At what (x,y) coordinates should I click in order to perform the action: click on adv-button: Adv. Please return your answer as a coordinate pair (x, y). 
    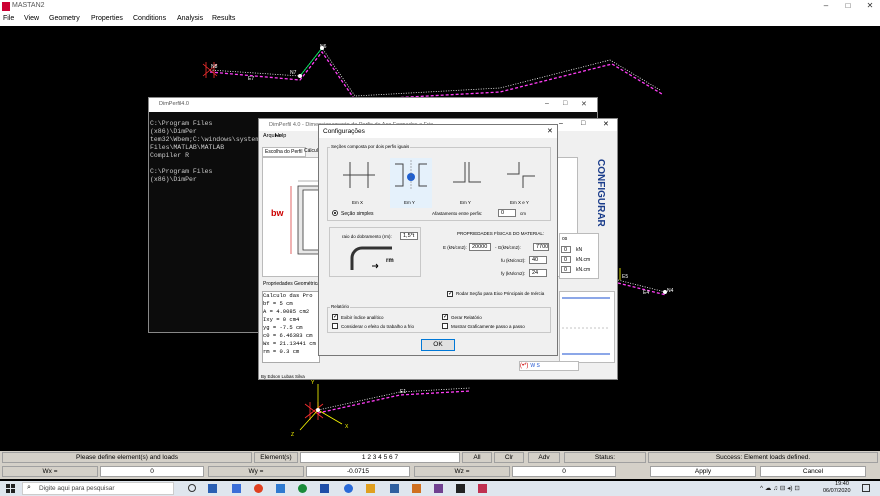
    Looking at the image, I should click on (544, 457).